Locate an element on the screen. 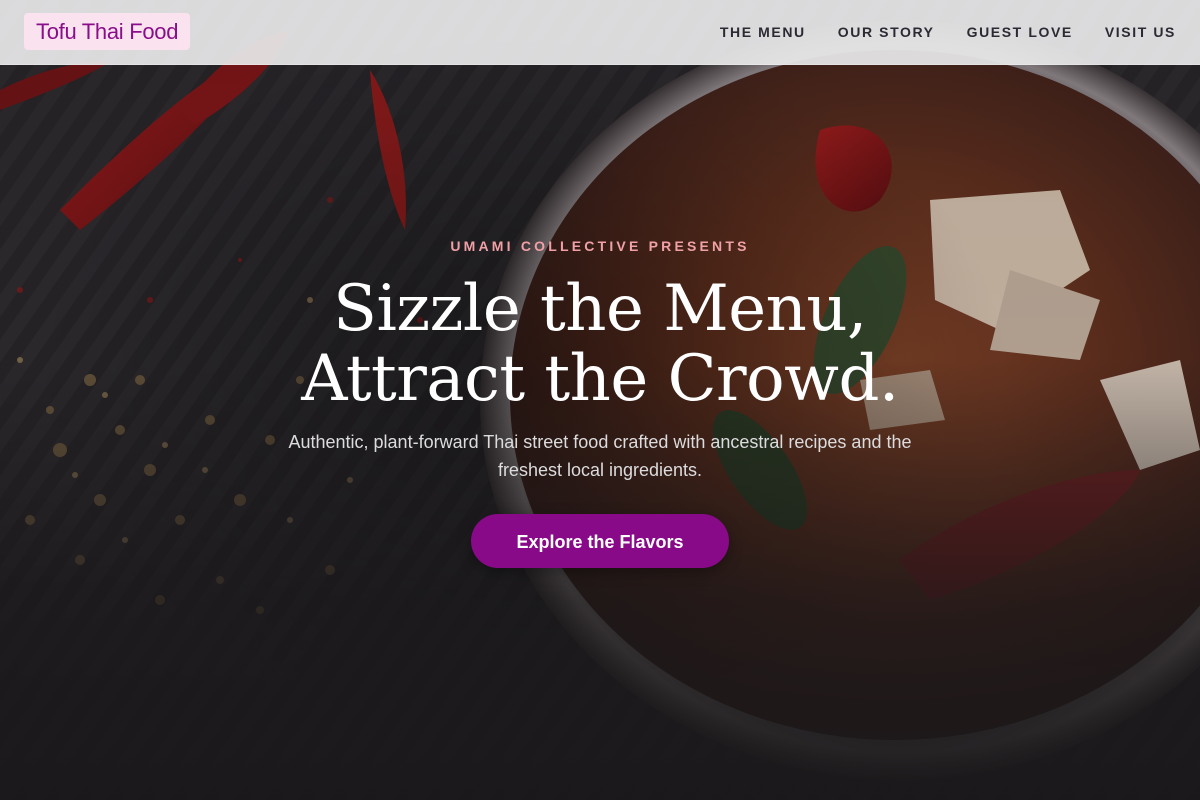  nav-link-visit-us: VISIT US is located at coordinates (1140, 32).